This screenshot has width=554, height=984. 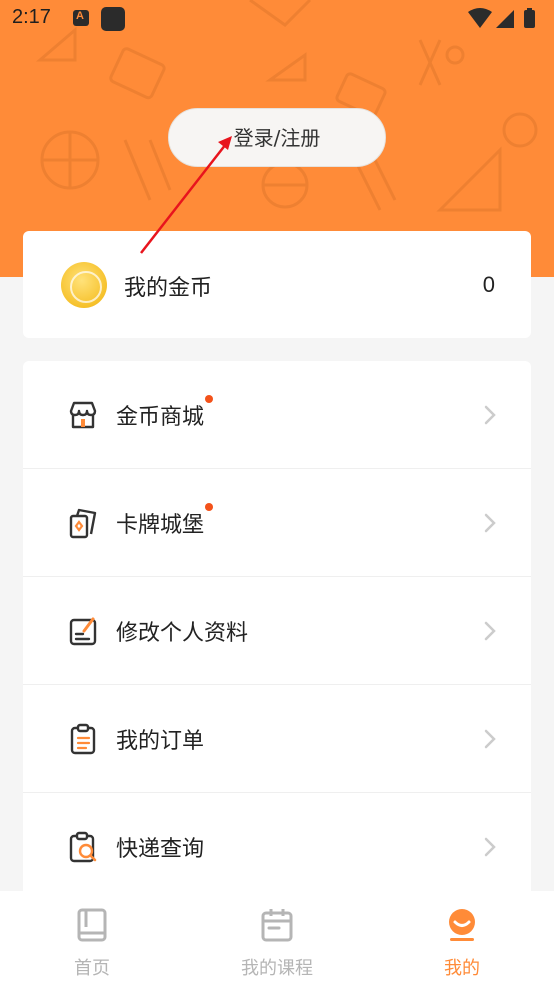 I want to click on menu-item-label: 我的订单, so click(x=160, y=741).